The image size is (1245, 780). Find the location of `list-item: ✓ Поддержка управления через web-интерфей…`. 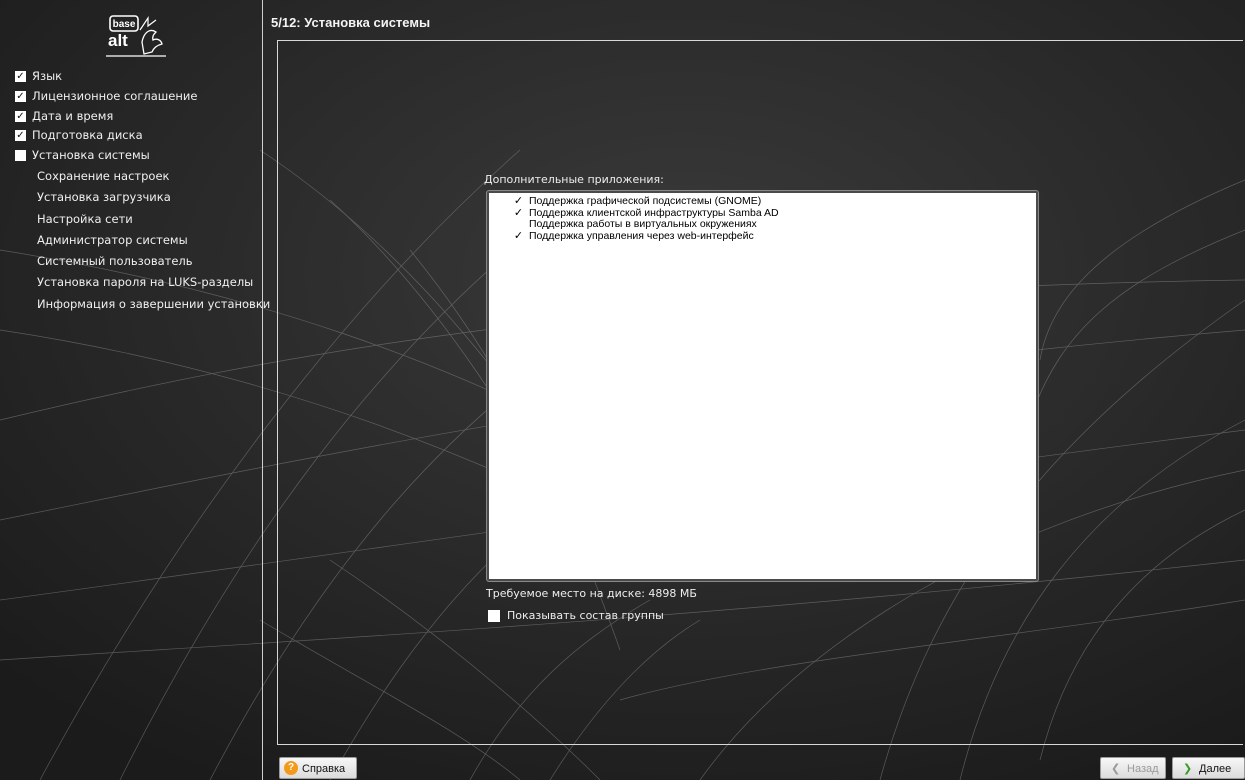

list-item: ✓ Поддержка управления через web-интерфей… is located at coordinates (762, 236).